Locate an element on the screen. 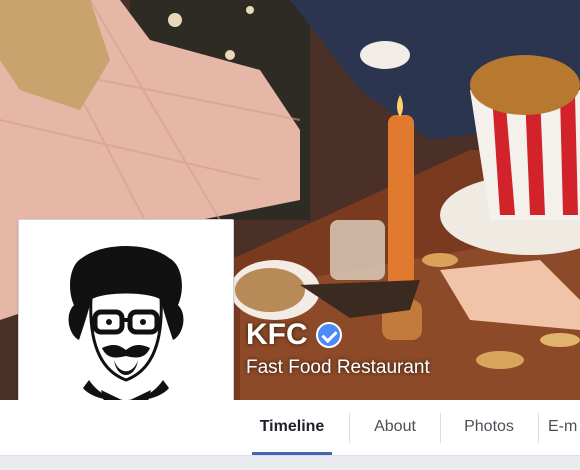 Image resolution: width=580 pixels, height=470 pixels. page-name-row: KFC is located at coordinates (294, 335).